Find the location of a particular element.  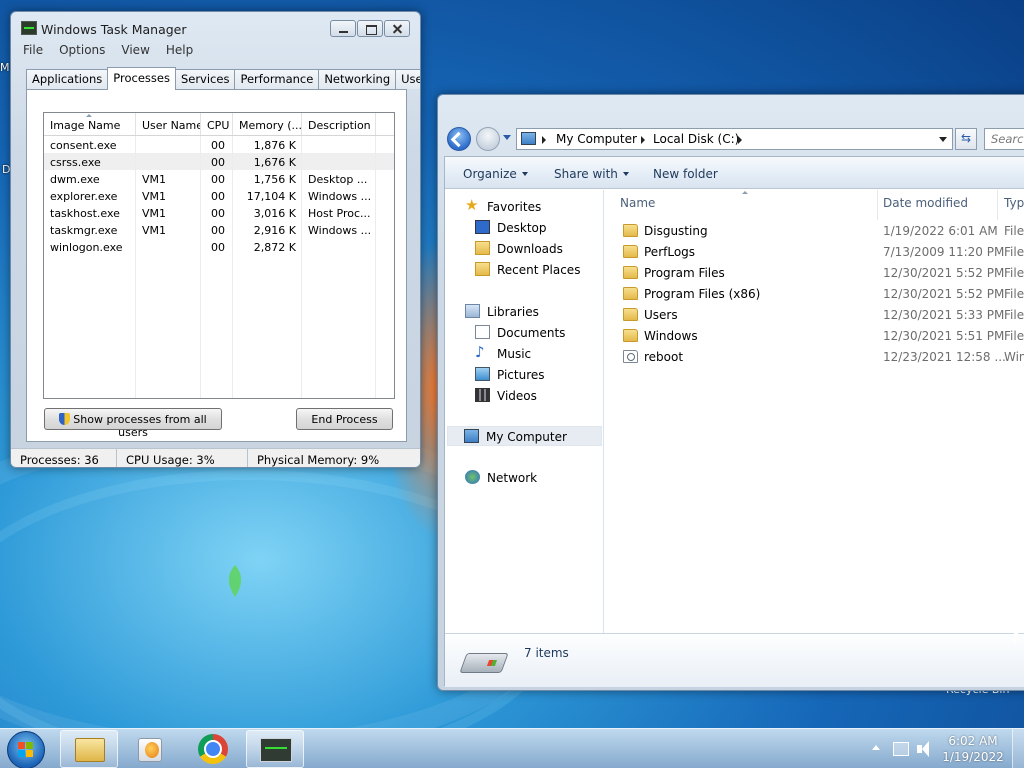

new-folder-button: New folder is located at coordinates (685, 174).